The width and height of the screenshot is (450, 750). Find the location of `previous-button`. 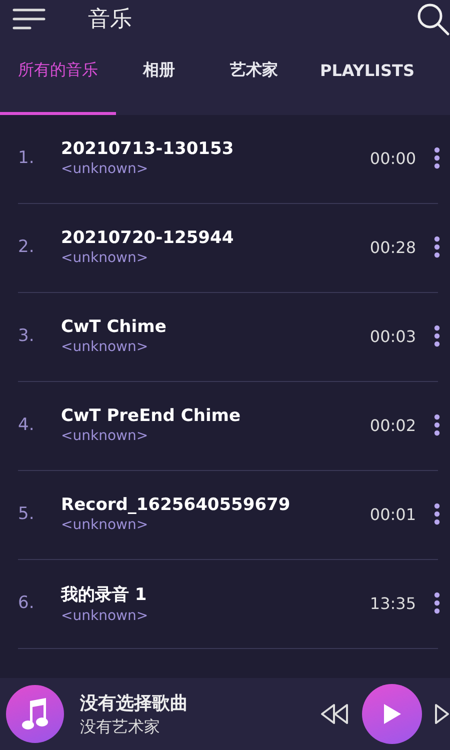

previous-button is located at coordinates (335, 714).